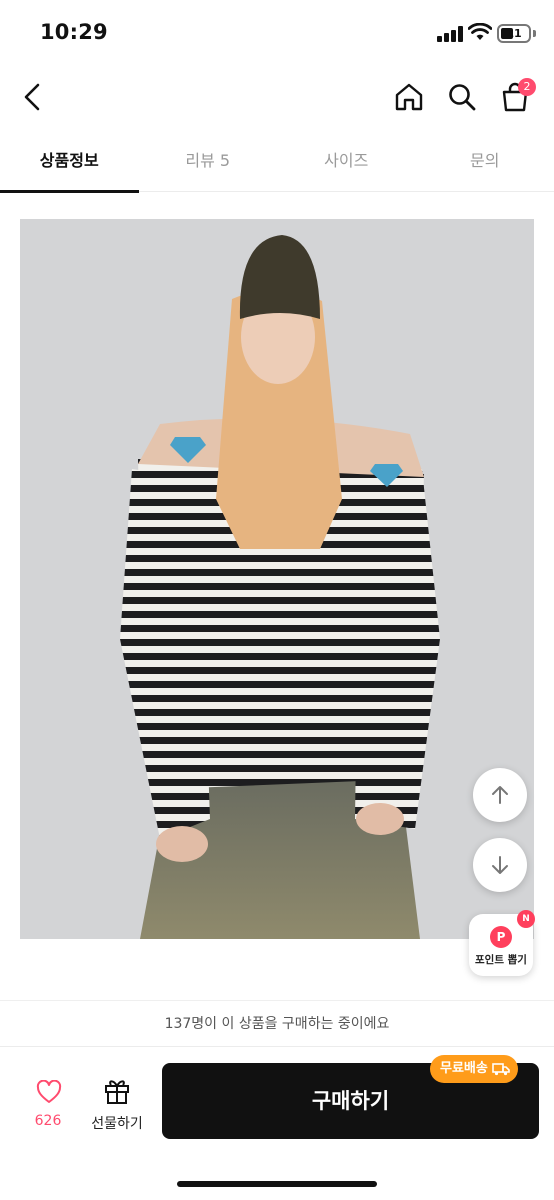  I want to click on search-button, so click(462, 97).